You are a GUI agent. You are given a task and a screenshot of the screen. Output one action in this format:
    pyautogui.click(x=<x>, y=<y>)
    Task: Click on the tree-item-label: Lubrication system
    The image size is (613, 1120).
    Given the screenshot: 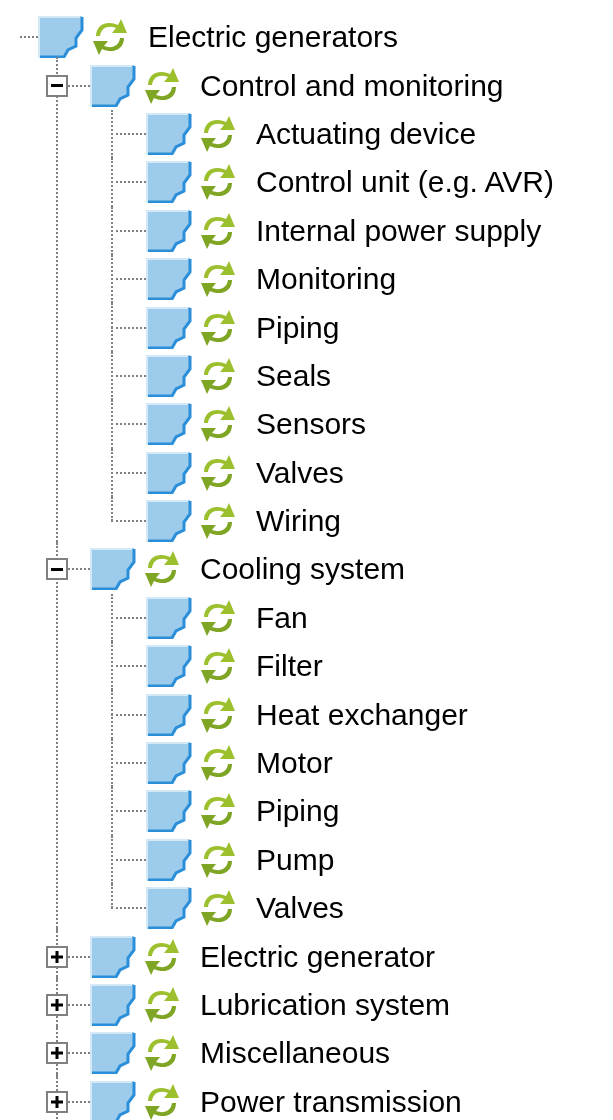 What is the action you would take?
    pyautogui.click(x=325, y=1005)
    